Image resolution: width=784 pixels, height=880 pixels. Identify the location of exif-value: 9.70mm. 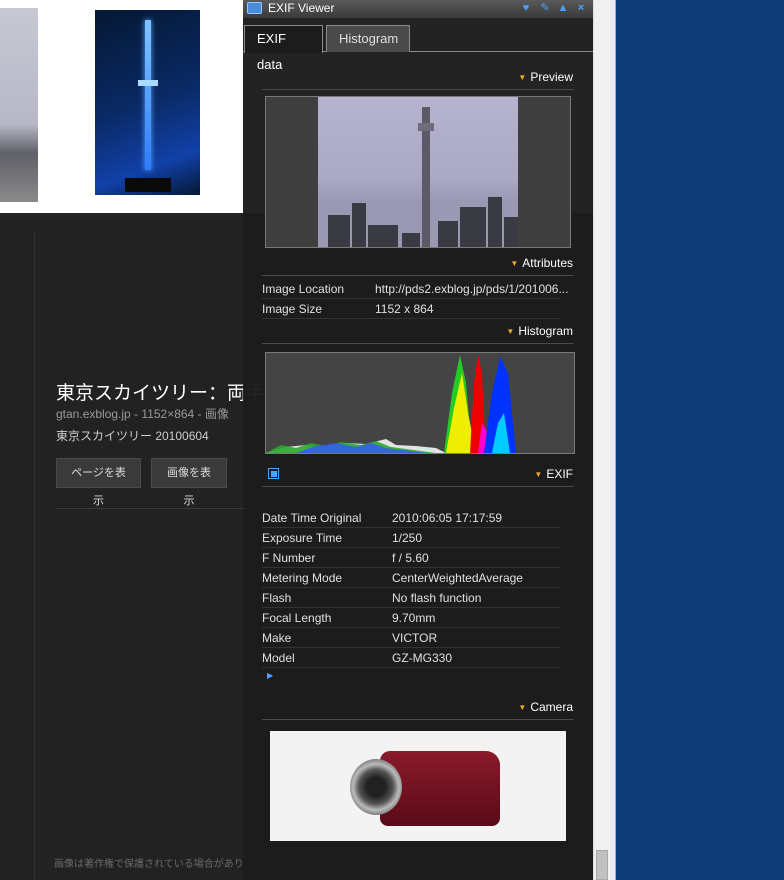
(414, 618).